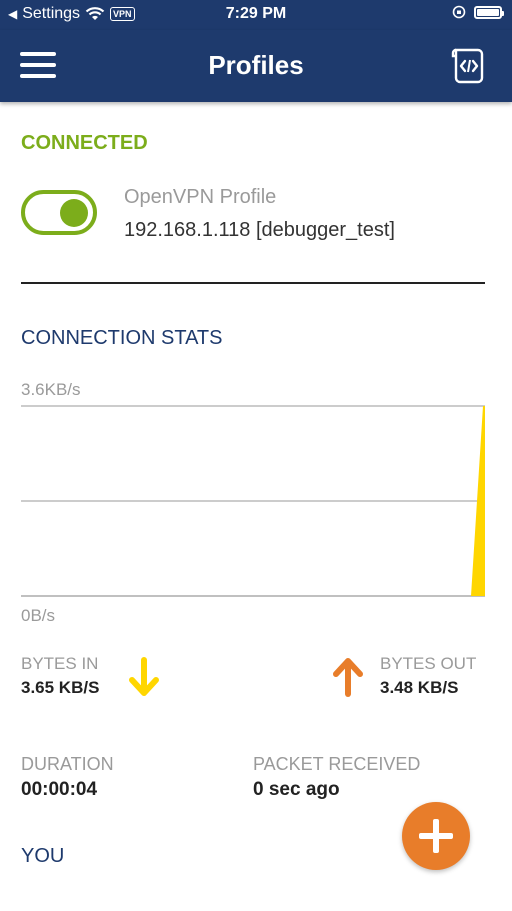  I want to click on clock: 7:29 PM, so click(256, 13).